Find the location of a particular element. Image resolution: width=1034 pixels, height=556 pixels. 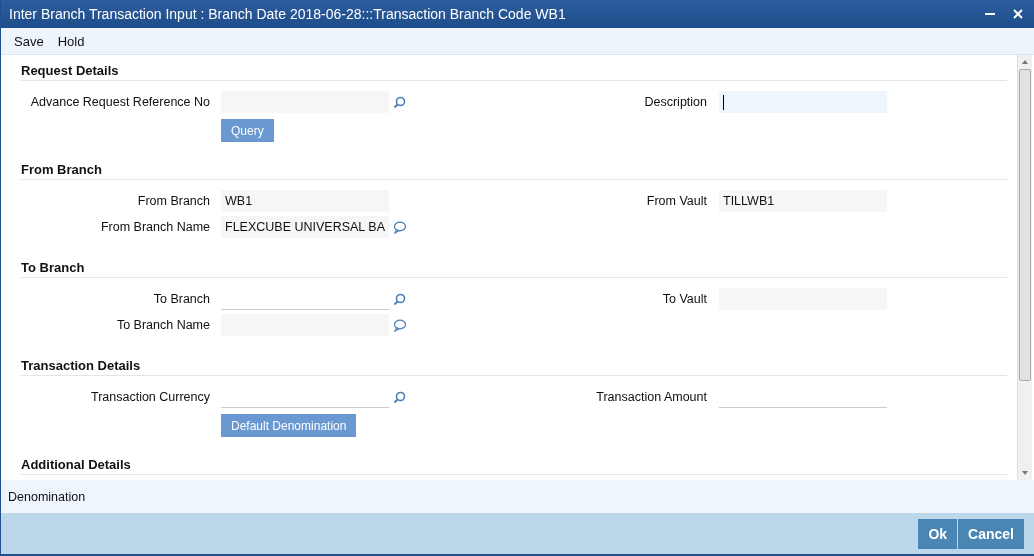

scrollbar is located at coordinates (1024, 267).